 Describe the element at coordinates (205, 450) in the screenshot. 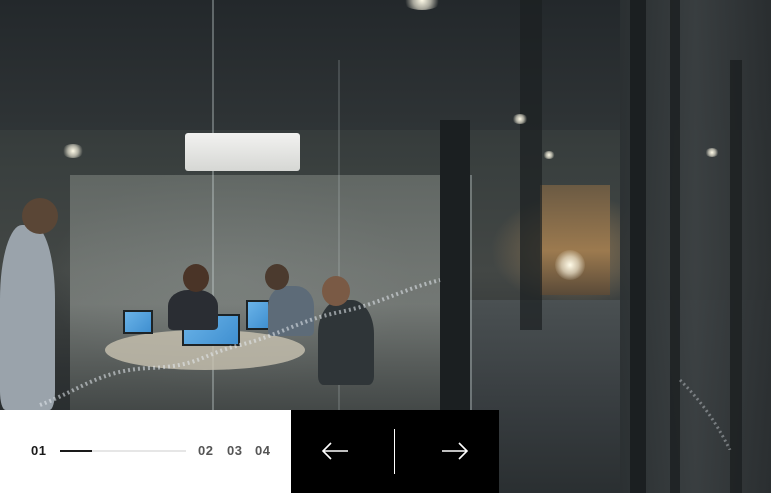

I see `slide-link-02: 02` at that location.